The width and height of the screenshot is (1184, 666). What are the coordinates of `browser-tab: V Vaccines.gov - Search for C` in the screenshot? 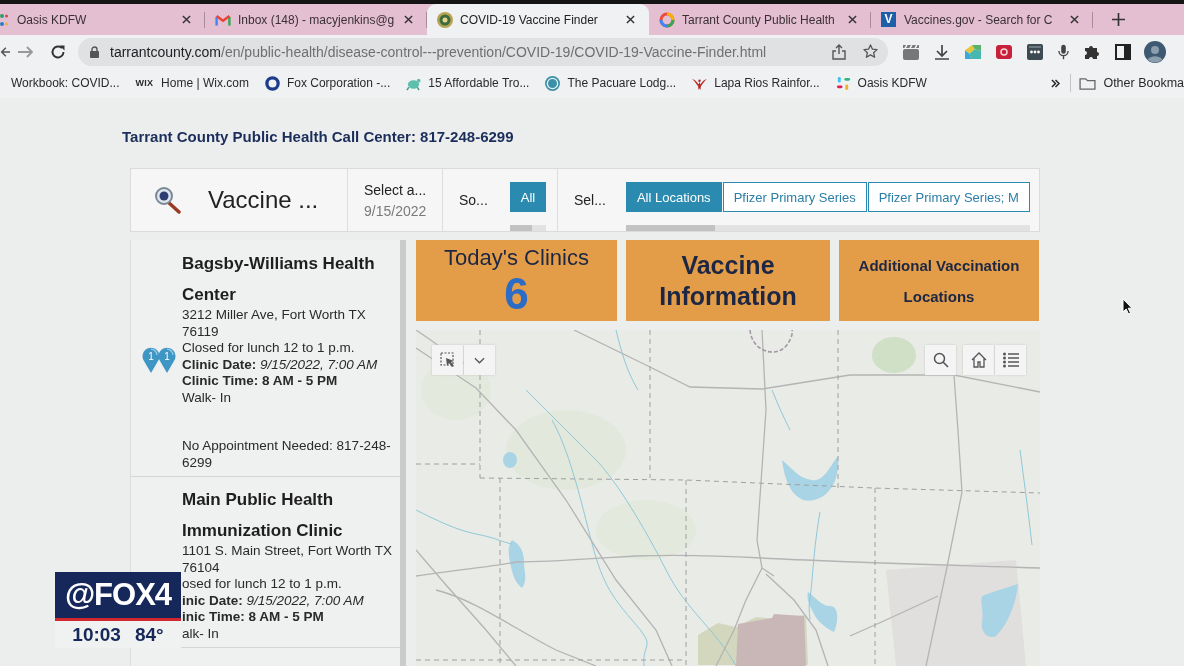 It's located at (982, 19).